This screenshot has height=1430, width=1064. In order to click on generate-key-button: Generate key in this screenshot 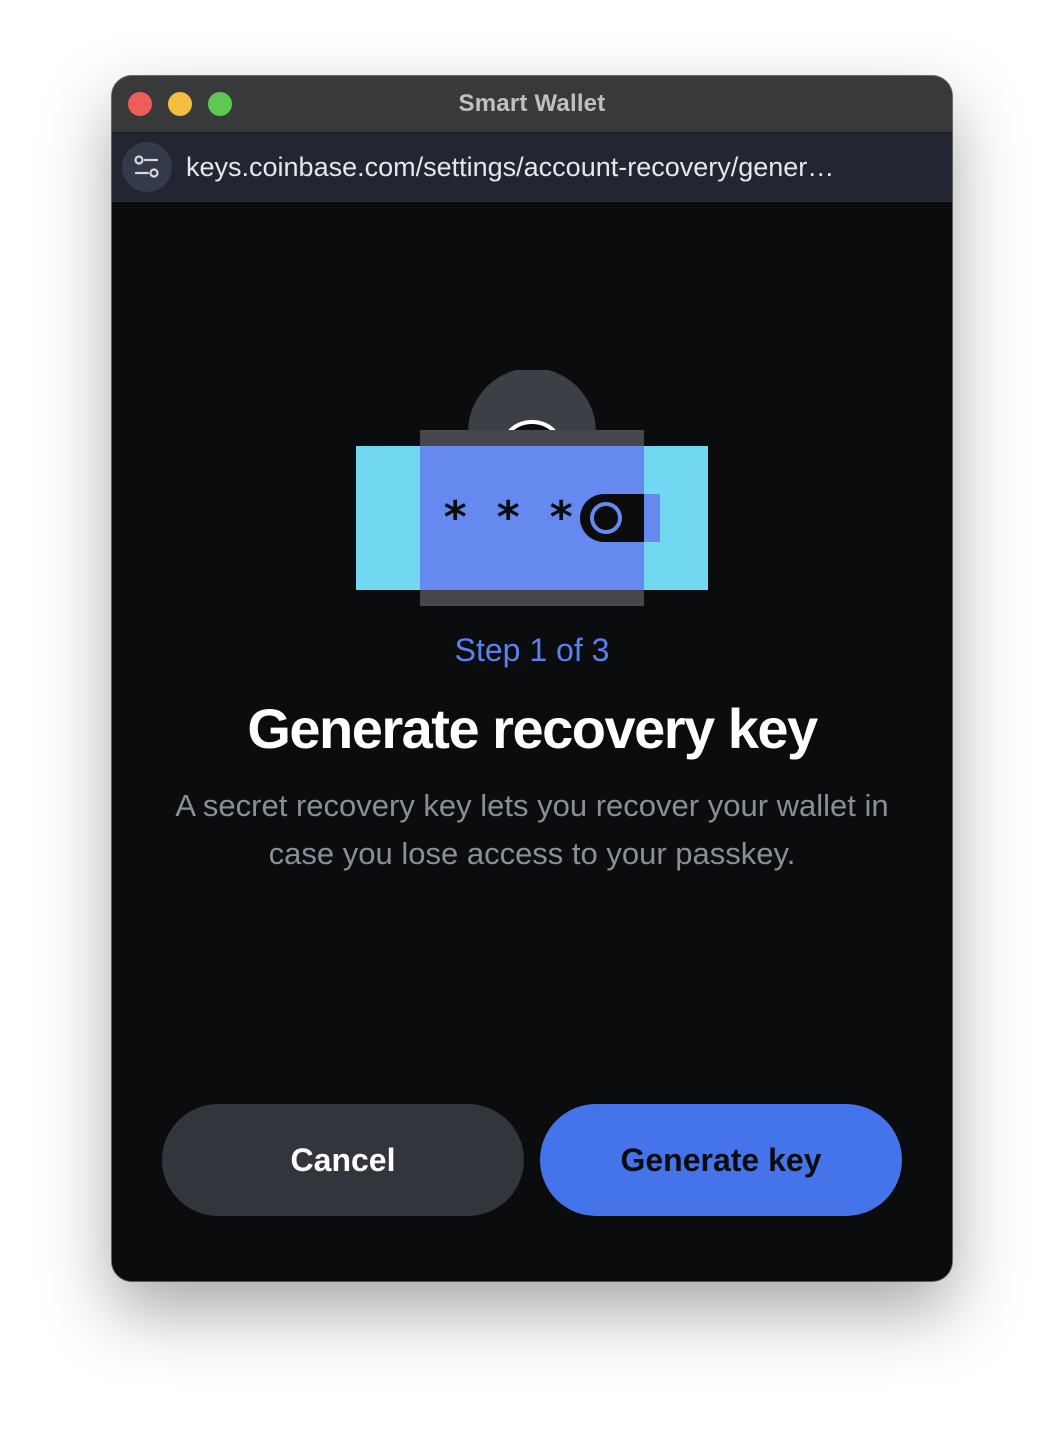, I will do `click(721, 1160)`.